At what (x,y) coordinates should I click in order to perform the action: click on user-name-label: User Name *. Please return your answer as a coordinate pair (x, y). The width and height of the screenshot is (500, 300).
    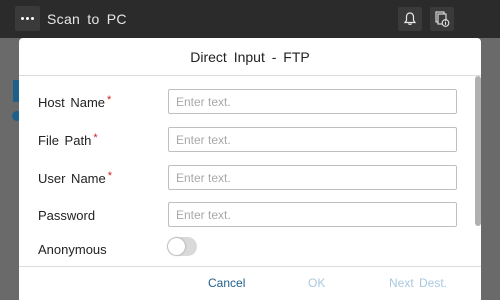
    Looking at the image, I should click on (75, 178).